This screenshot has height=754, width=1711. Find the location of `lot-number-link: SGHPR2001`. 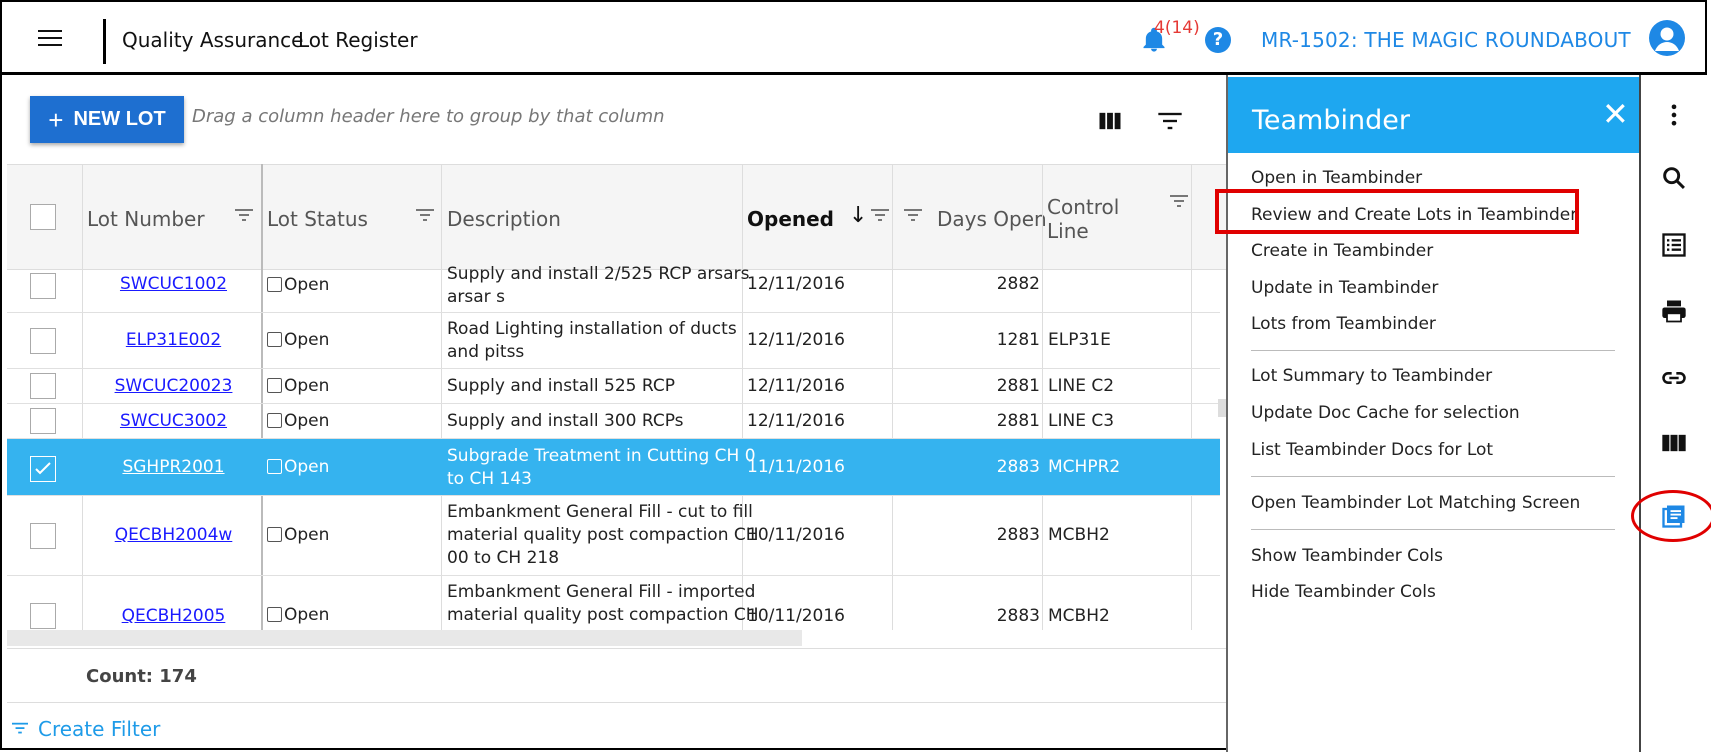

lot-number-link: SGHPR2001 is located at coordinates (173, 467).